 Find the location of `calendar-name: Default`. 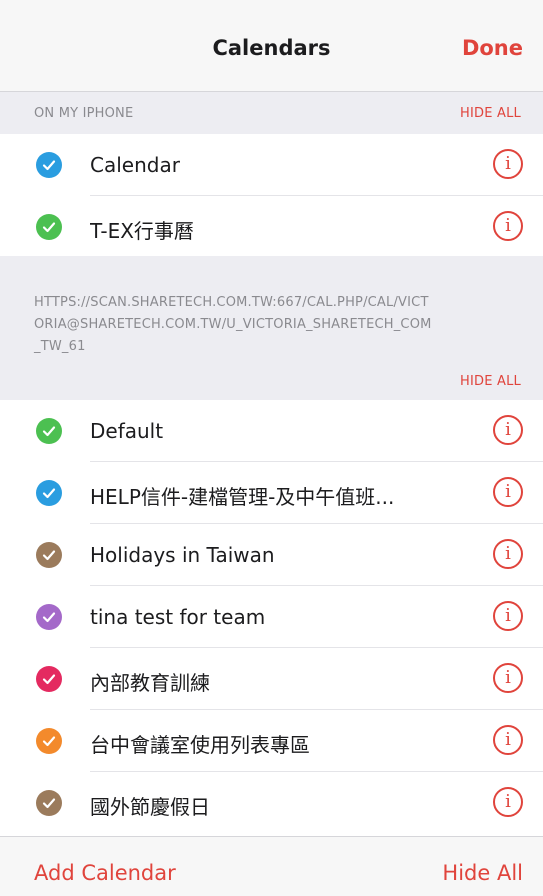

calendar-name: Default is located at coordinates (127, 431).